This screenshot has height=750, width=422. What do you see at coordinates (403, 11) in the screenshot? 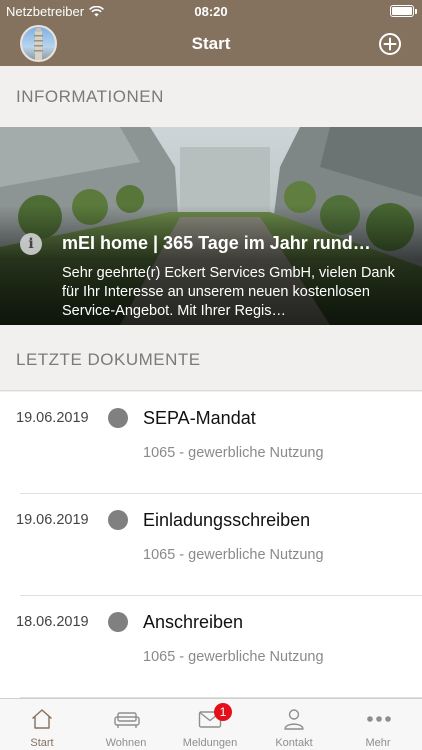
I see `battery-icon` at bounding box center [403, 11].